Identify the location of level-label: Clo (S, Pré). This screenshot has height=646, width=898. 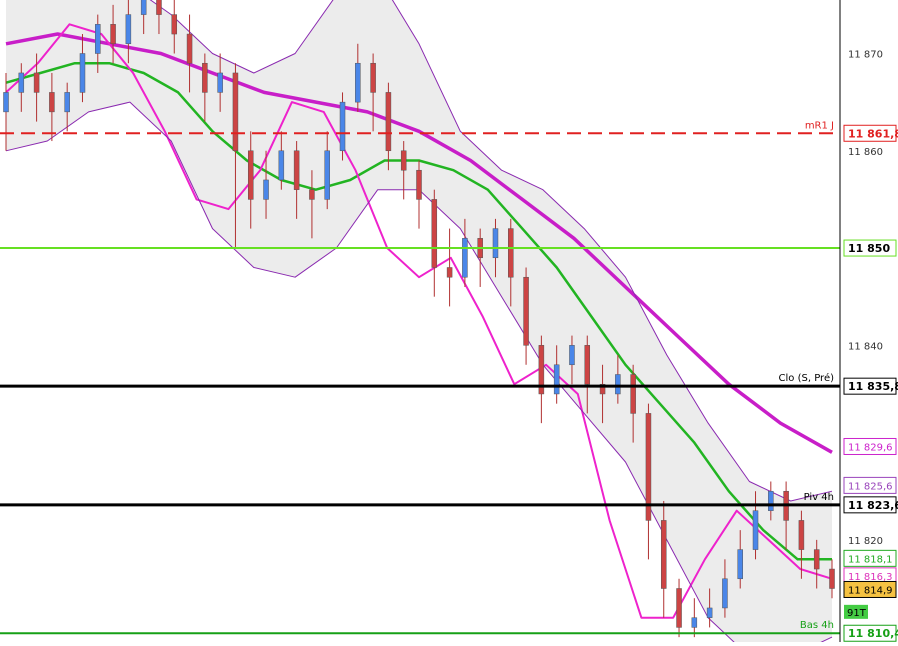
(807, 378).